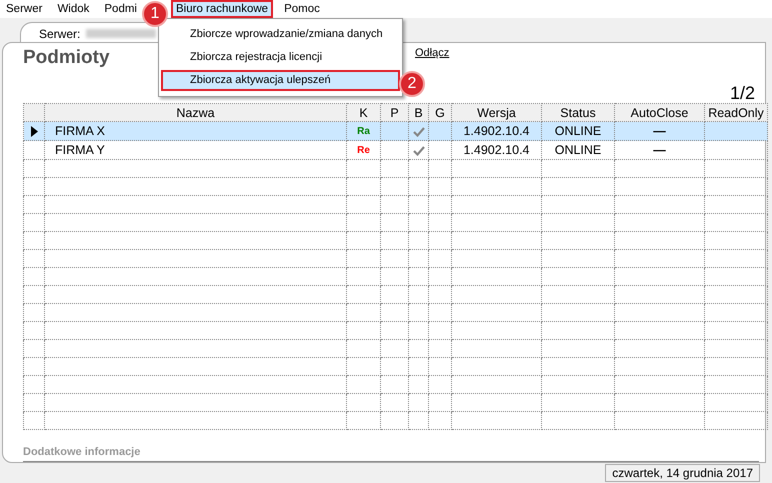  I want to click on header-cell, so click(34, 113).